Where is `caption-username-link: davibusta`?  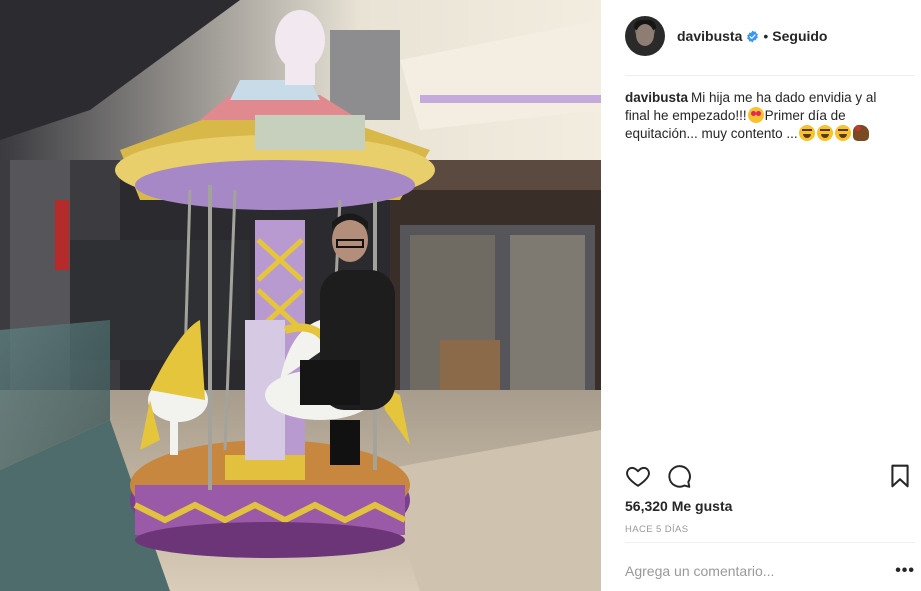
caption-username-link: davibusta is located at coordinates (656, 97).